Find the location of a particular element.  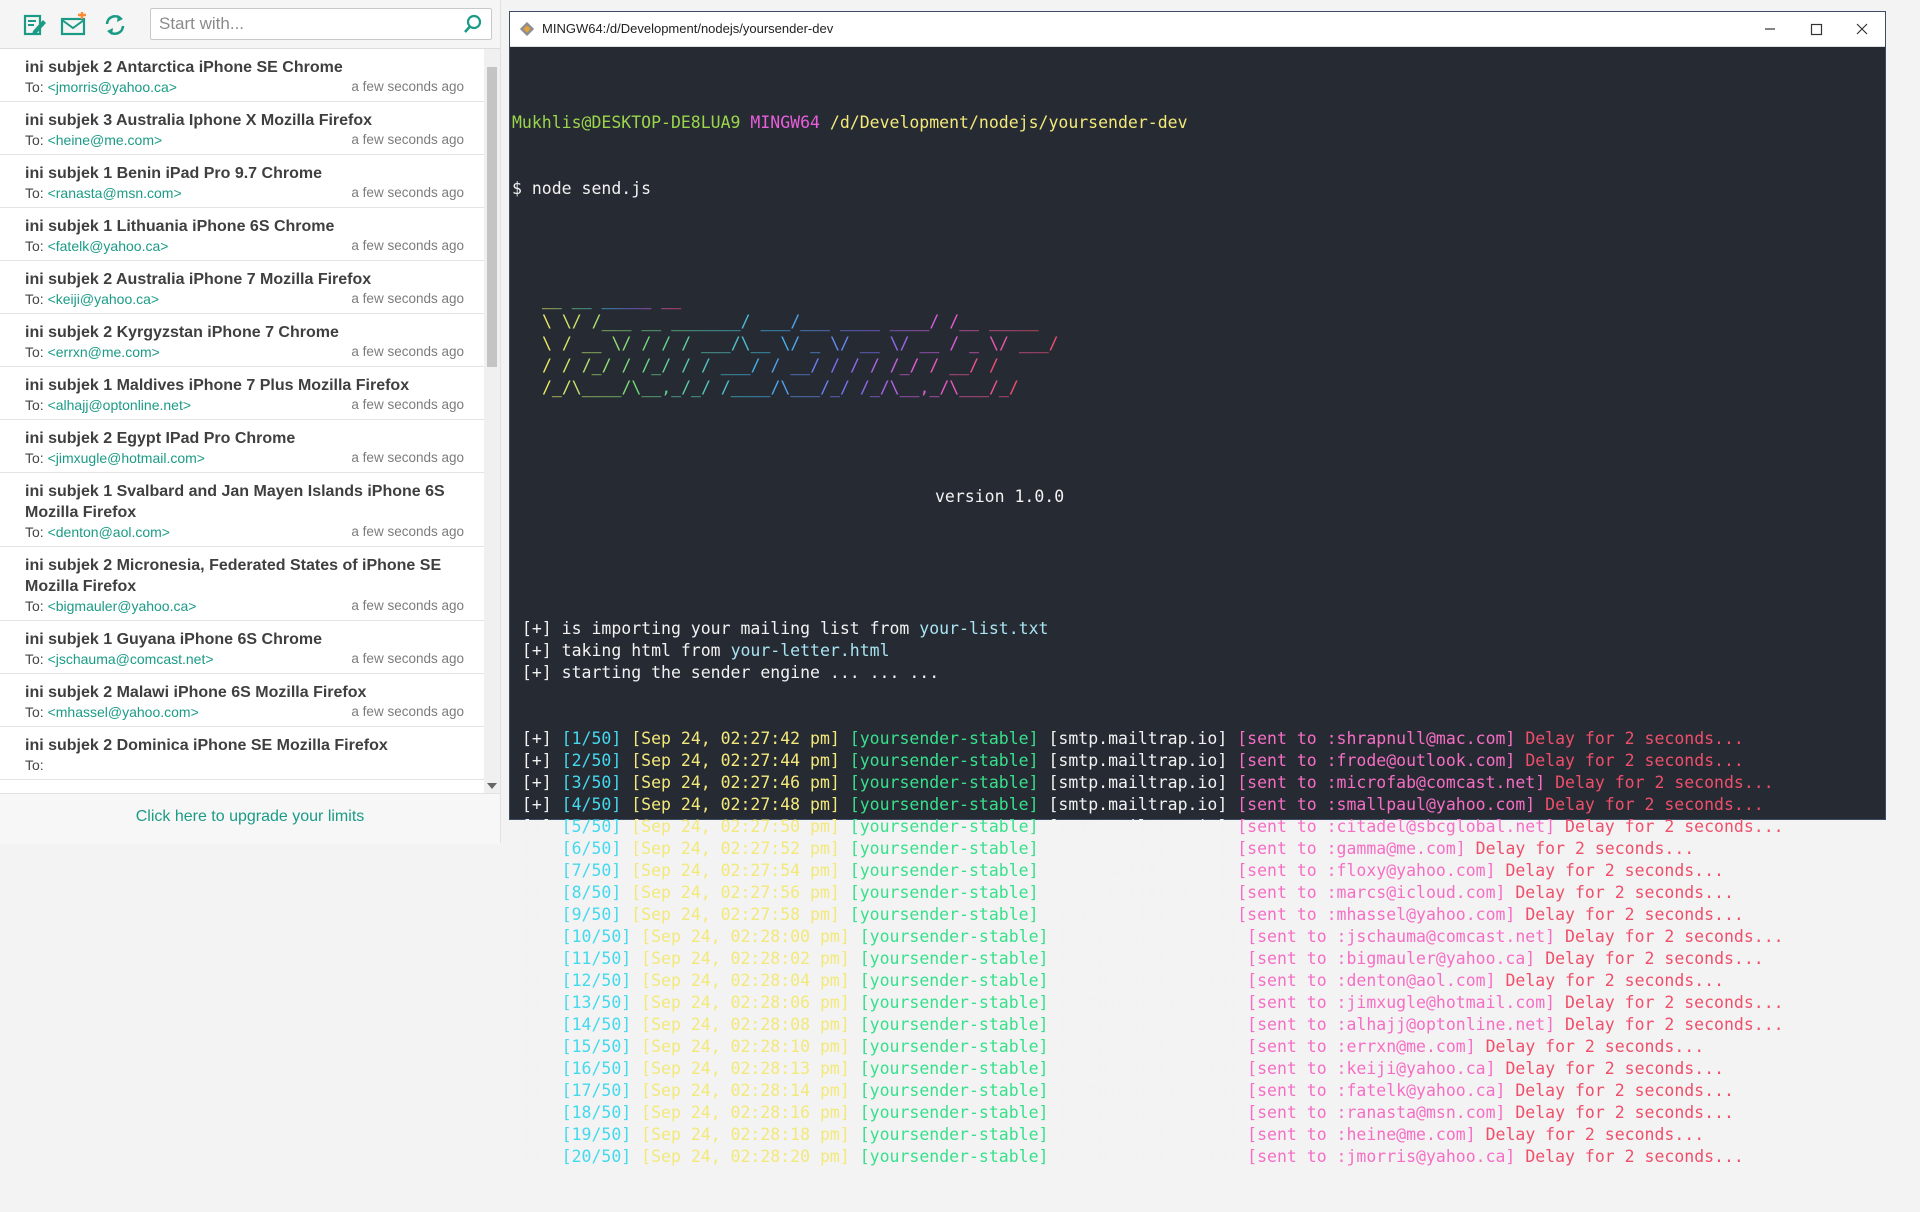

upgrade-link: Click here to upgrade your limits is located at coordinates (250, 817).